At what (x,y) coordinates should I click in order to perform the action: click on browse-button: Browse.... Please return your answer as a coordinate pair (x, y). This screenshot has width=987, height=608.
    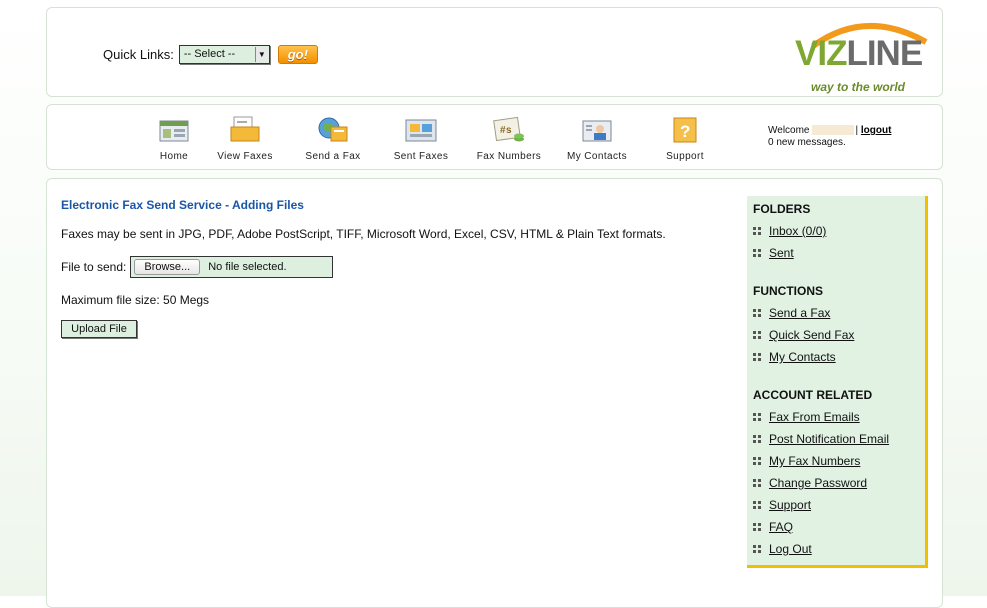
    Looking at the image, I should click on (167, 267).